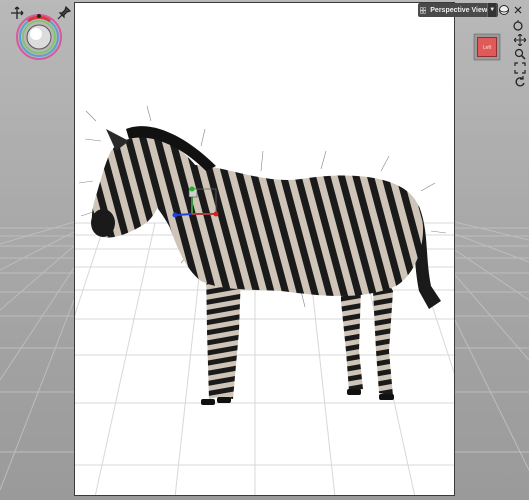 This screenshot has width=529, height=500. Describe the element at coordinates (520, 82) in the screenshot. I see `reset-icon` at that location.